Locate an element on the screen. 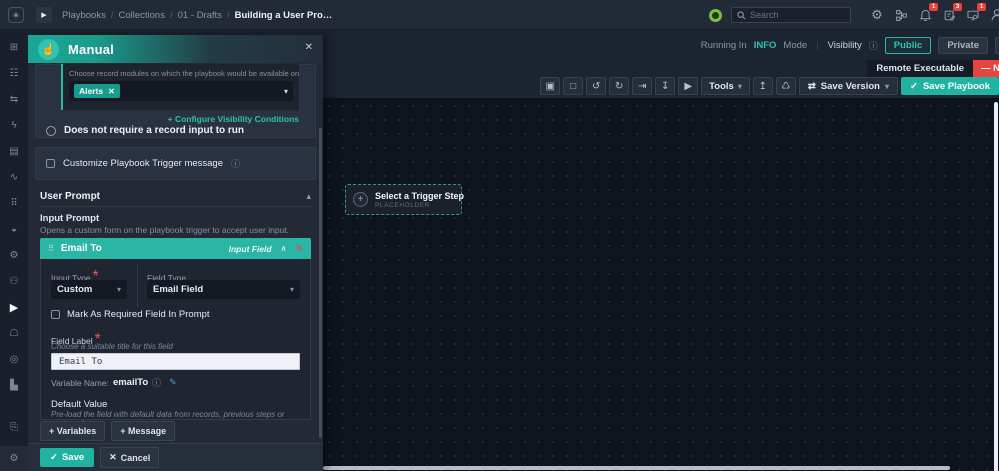 The height and width of the screenshot is (471, 999). toolbar-delete-button: ♺ is located at coordinates (785, 86).